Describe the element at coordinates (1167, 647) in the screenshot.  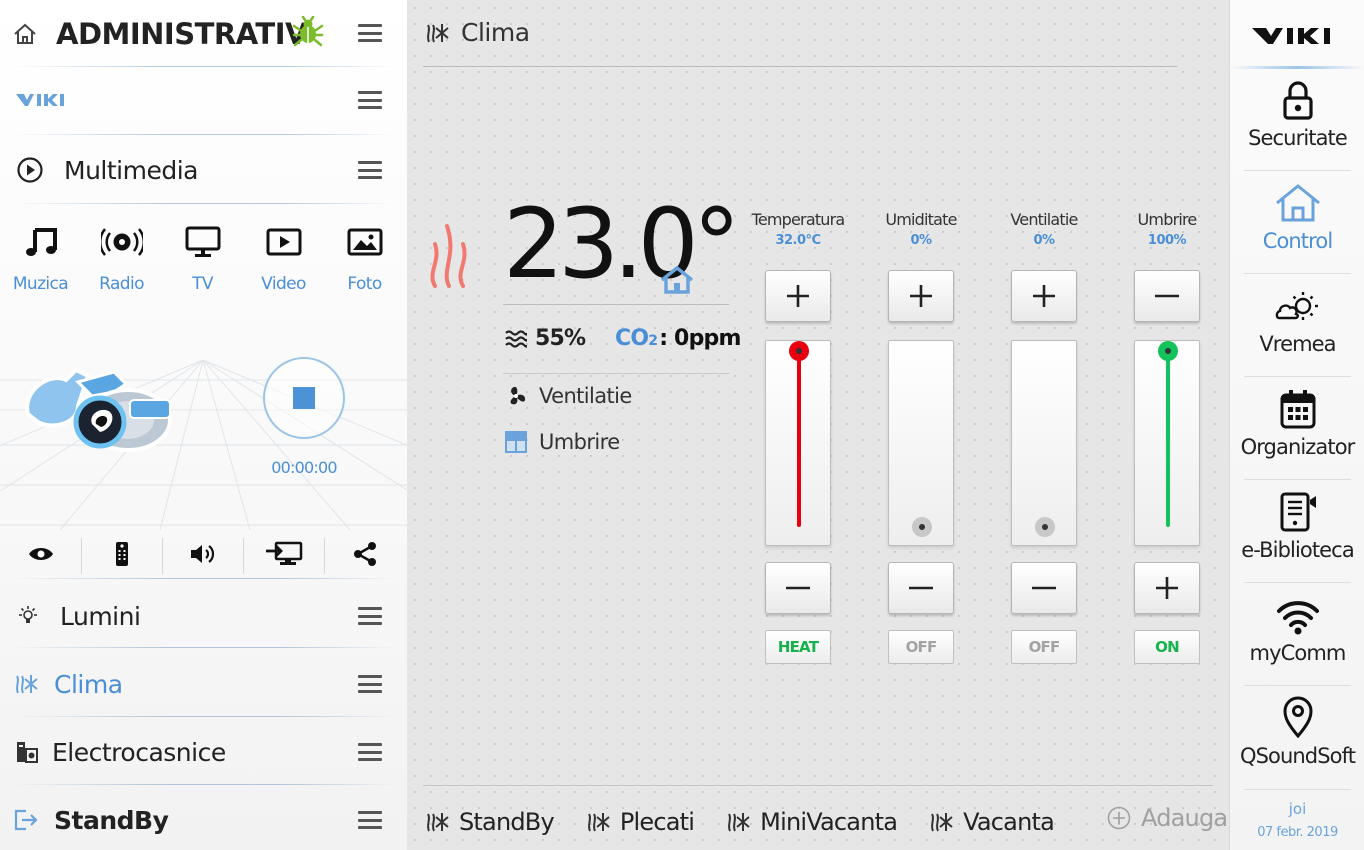
I see `status-button: ON` at that location.